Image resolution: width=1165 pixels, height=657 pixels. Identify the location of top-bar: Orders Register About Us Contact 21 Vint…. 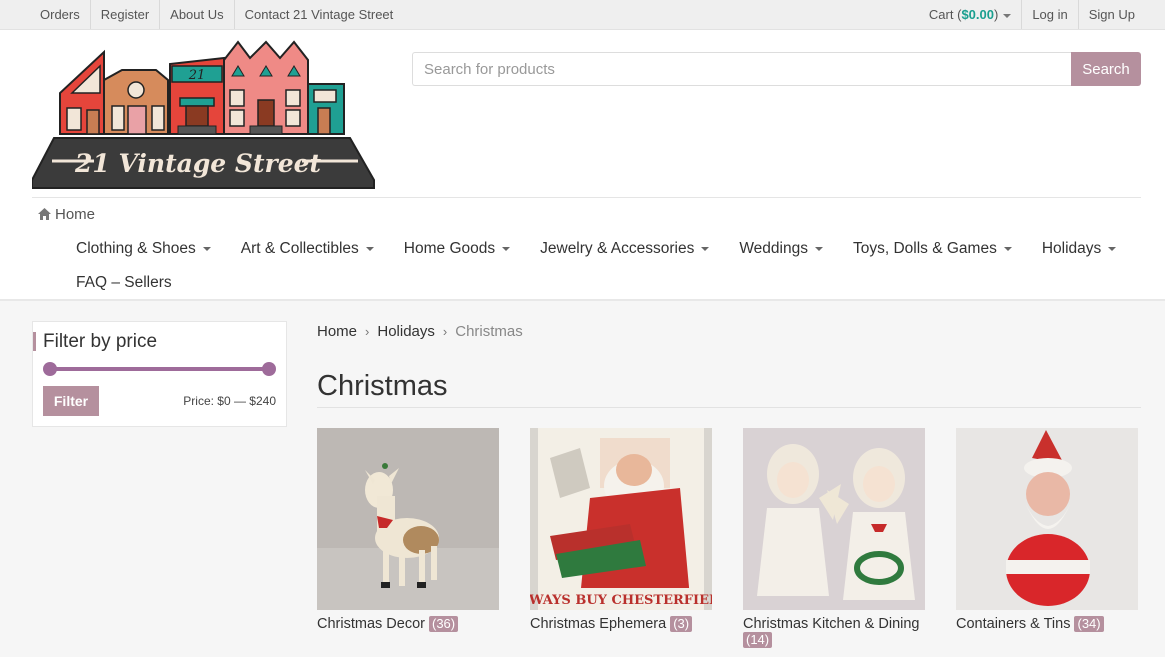
(582, 15).